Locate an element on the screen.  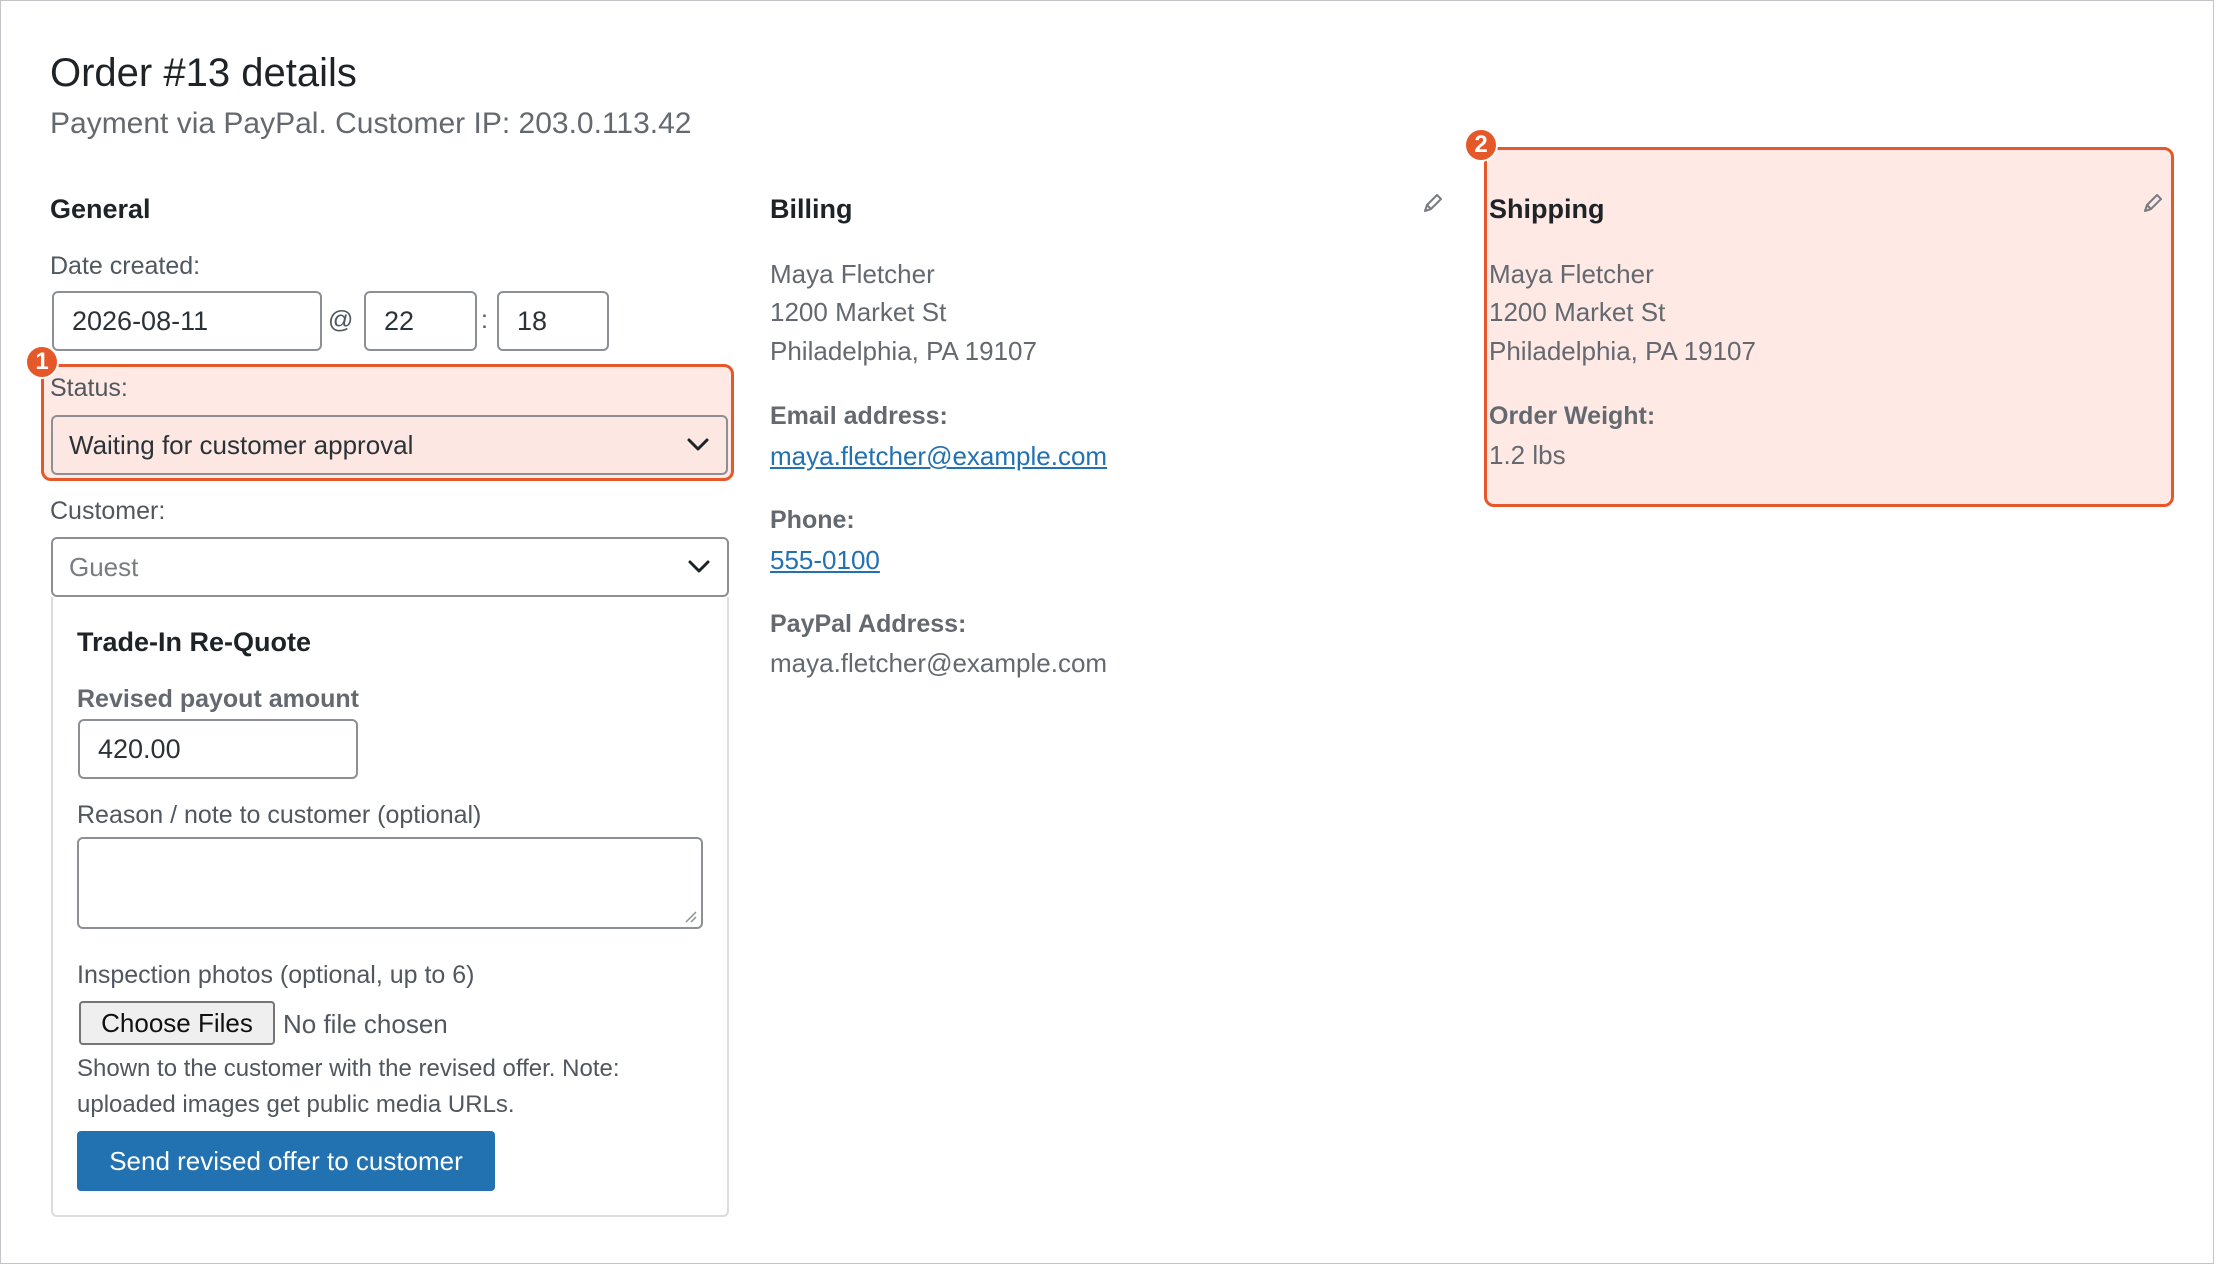
billing-phone-link: 555-0100 is located at coordinates (825, 560).